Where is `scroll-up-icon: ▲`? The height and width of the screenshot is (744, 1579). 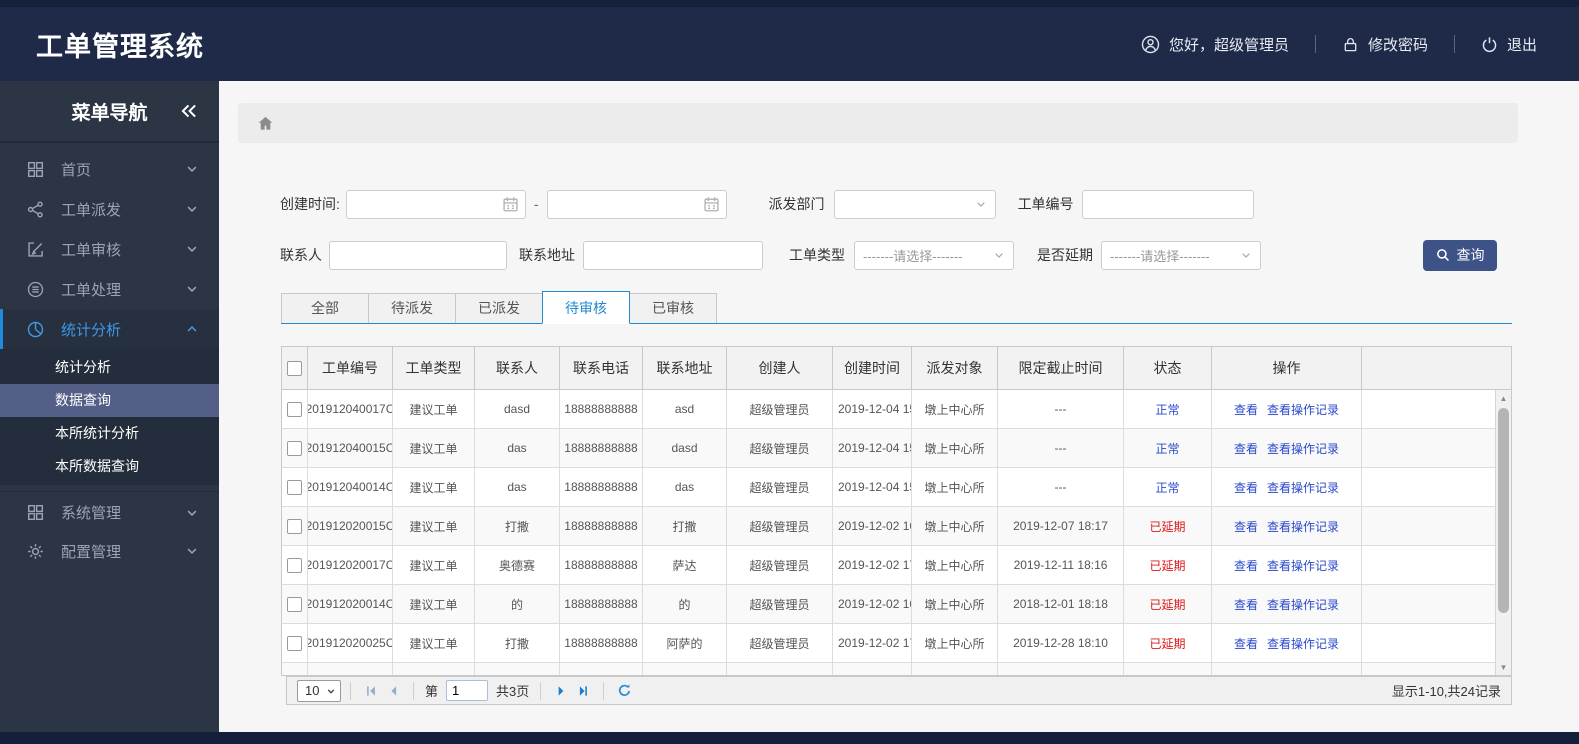
scroll-up-icon: ▲ is located at coordinates (1503, 398).